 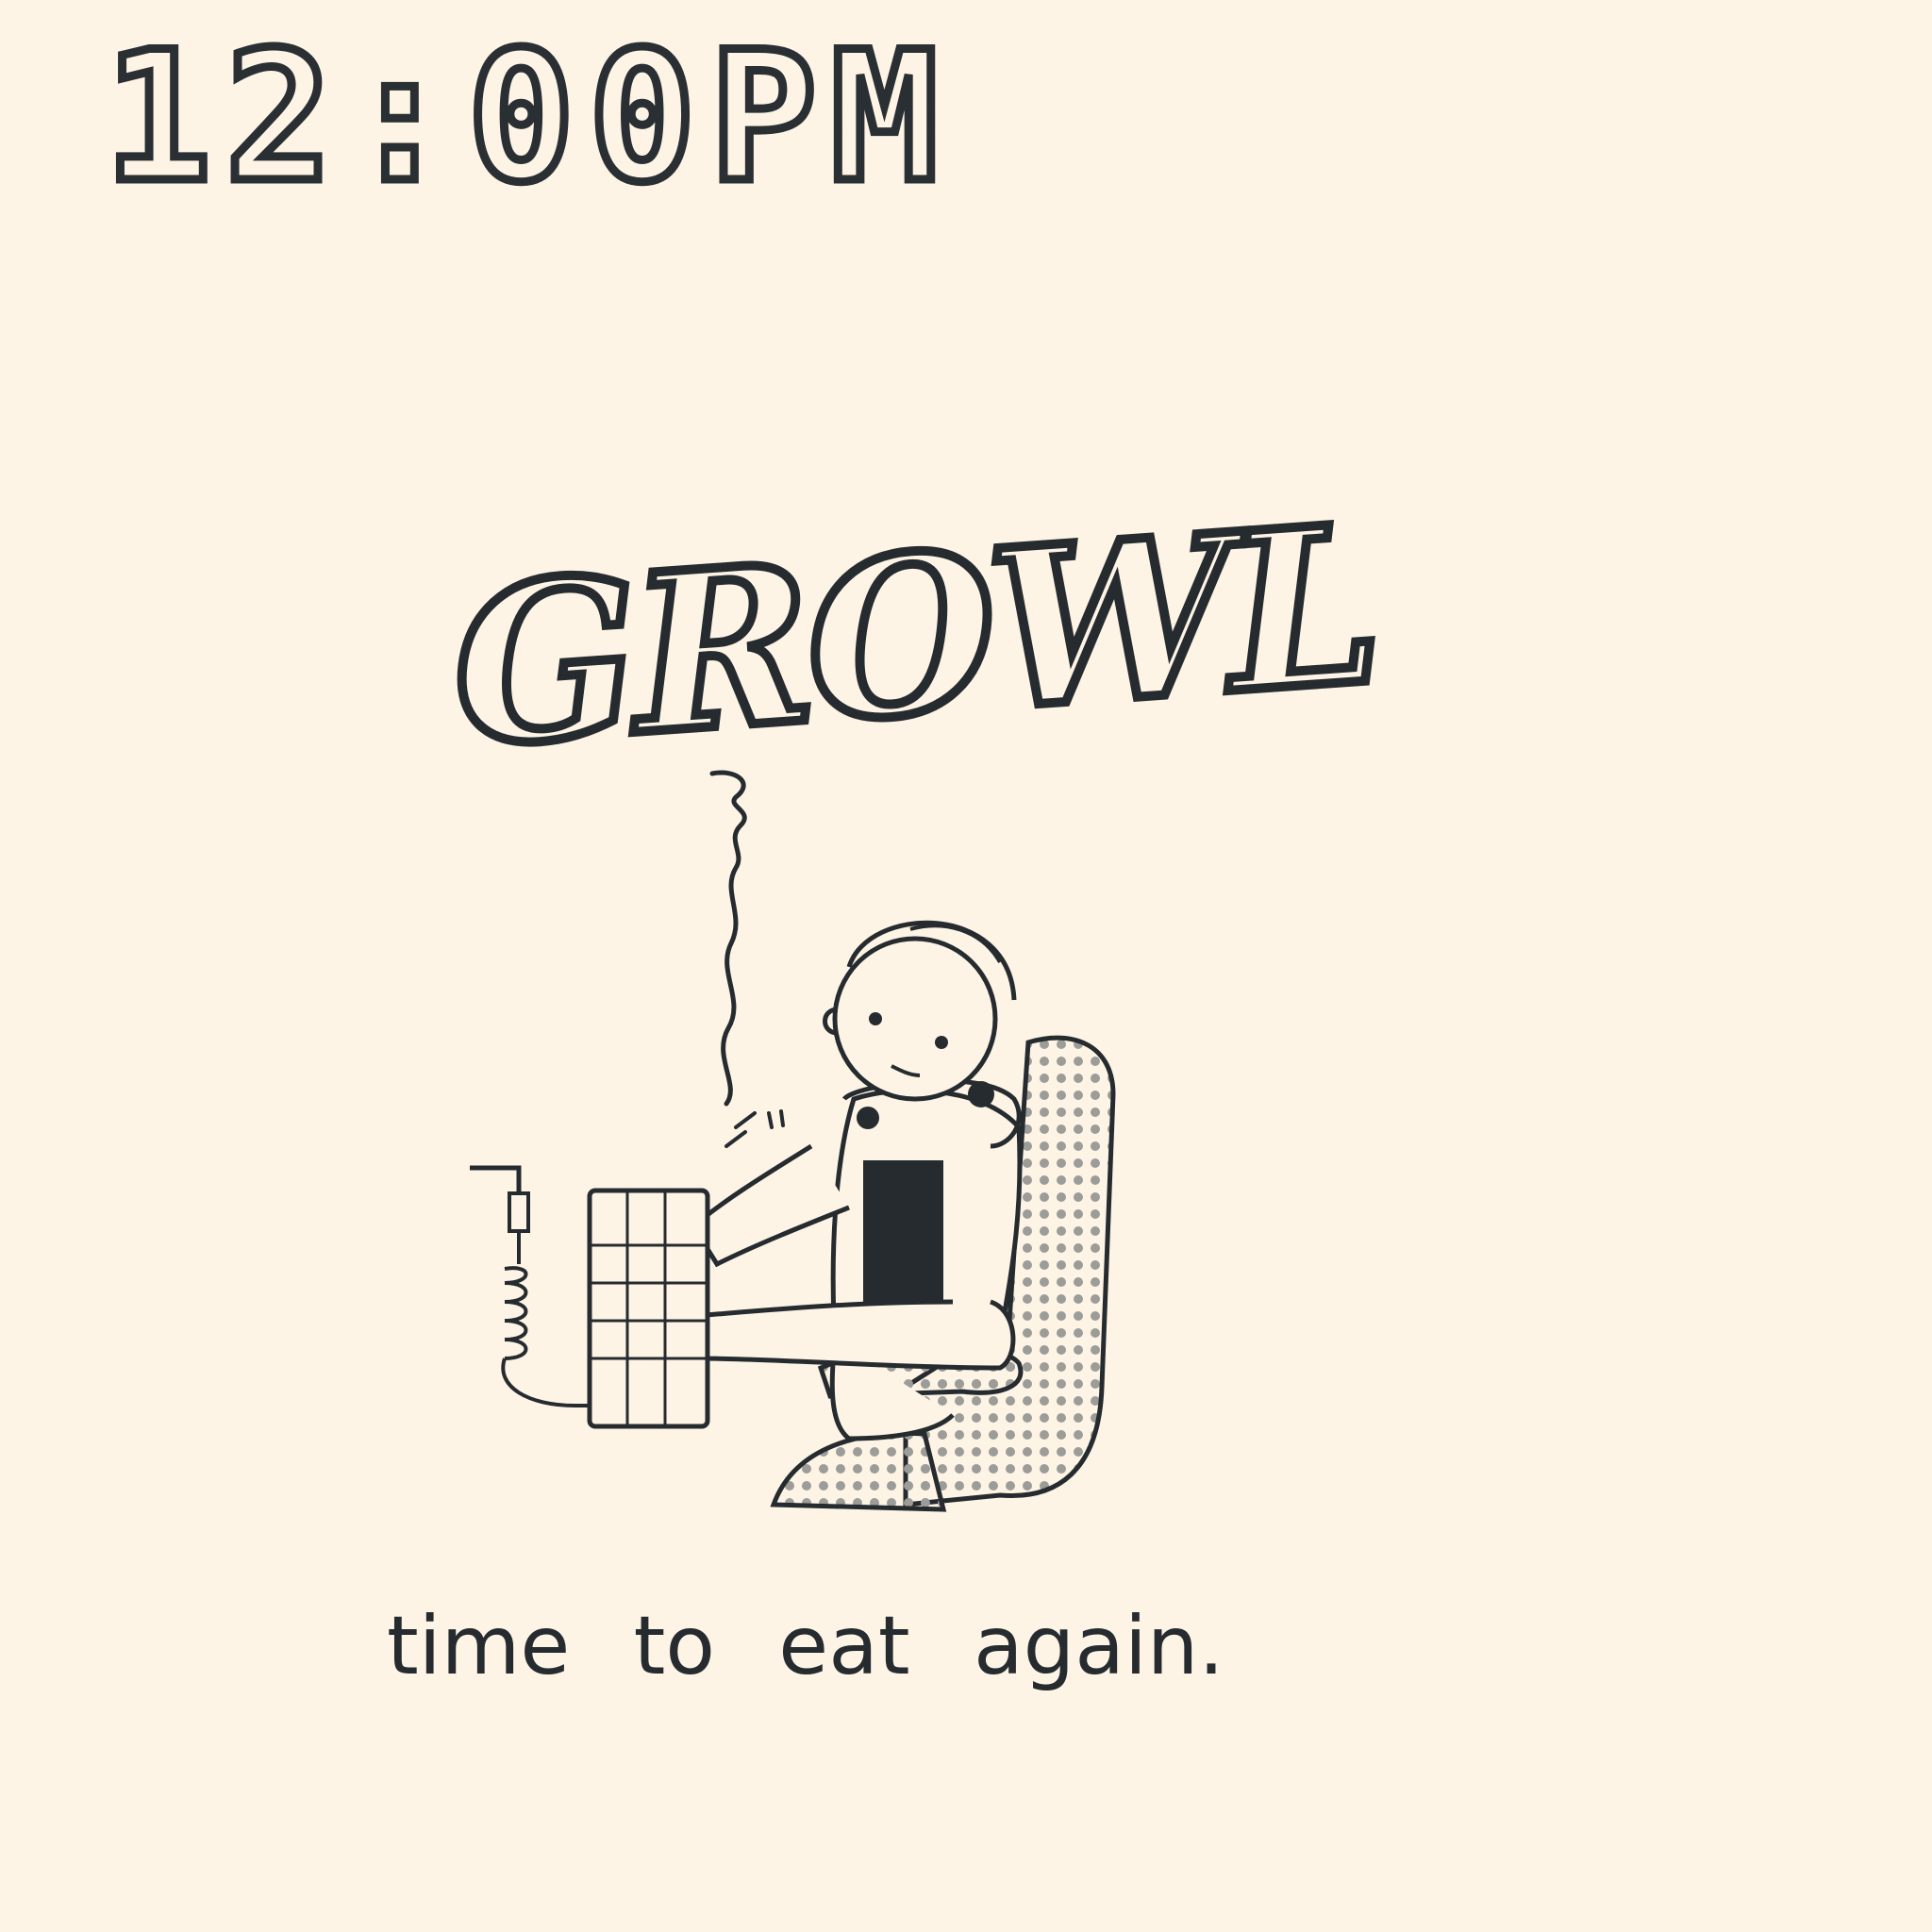 I want to click on caption-text: time to eat again., so click(x=806, y=1646).